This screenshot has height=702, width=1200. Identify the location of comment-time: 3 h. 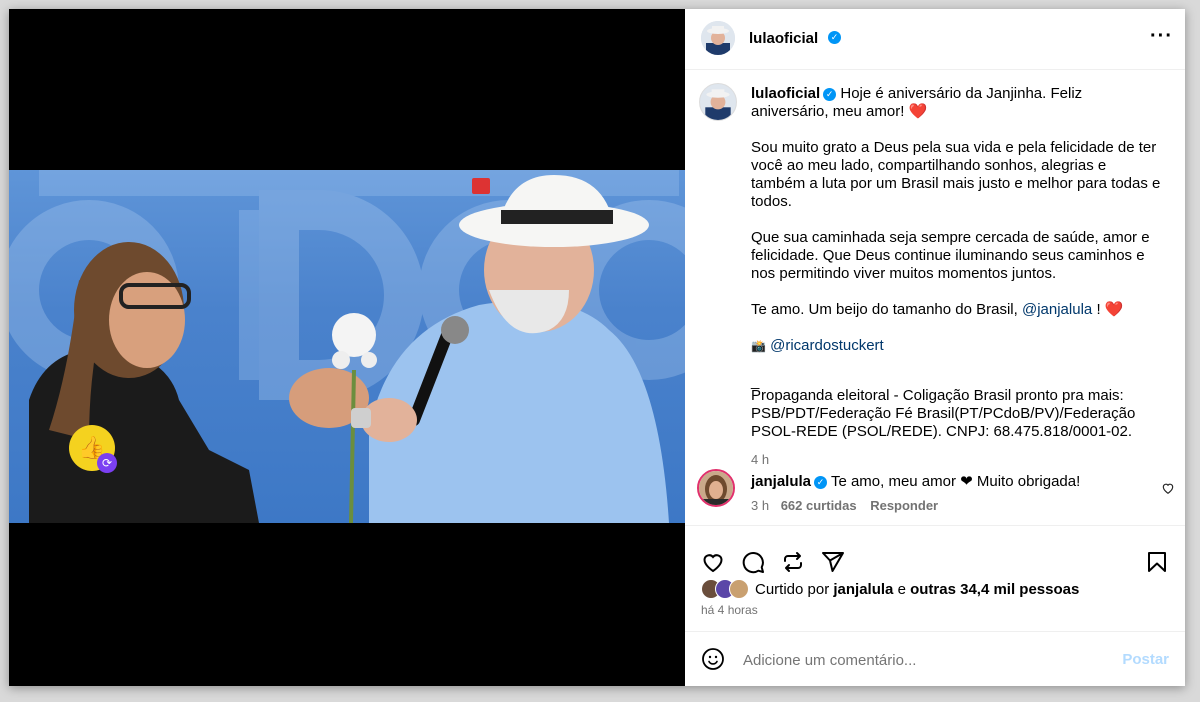
(760, 505).